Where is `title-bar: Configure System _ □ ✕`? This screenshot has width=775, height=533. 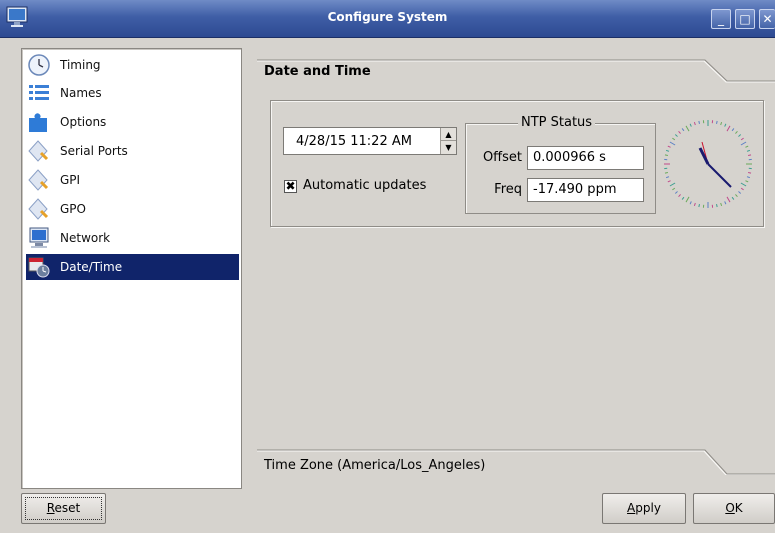
title-bar: Configure System _ □ ✕ is located at coordinates (387, 19).